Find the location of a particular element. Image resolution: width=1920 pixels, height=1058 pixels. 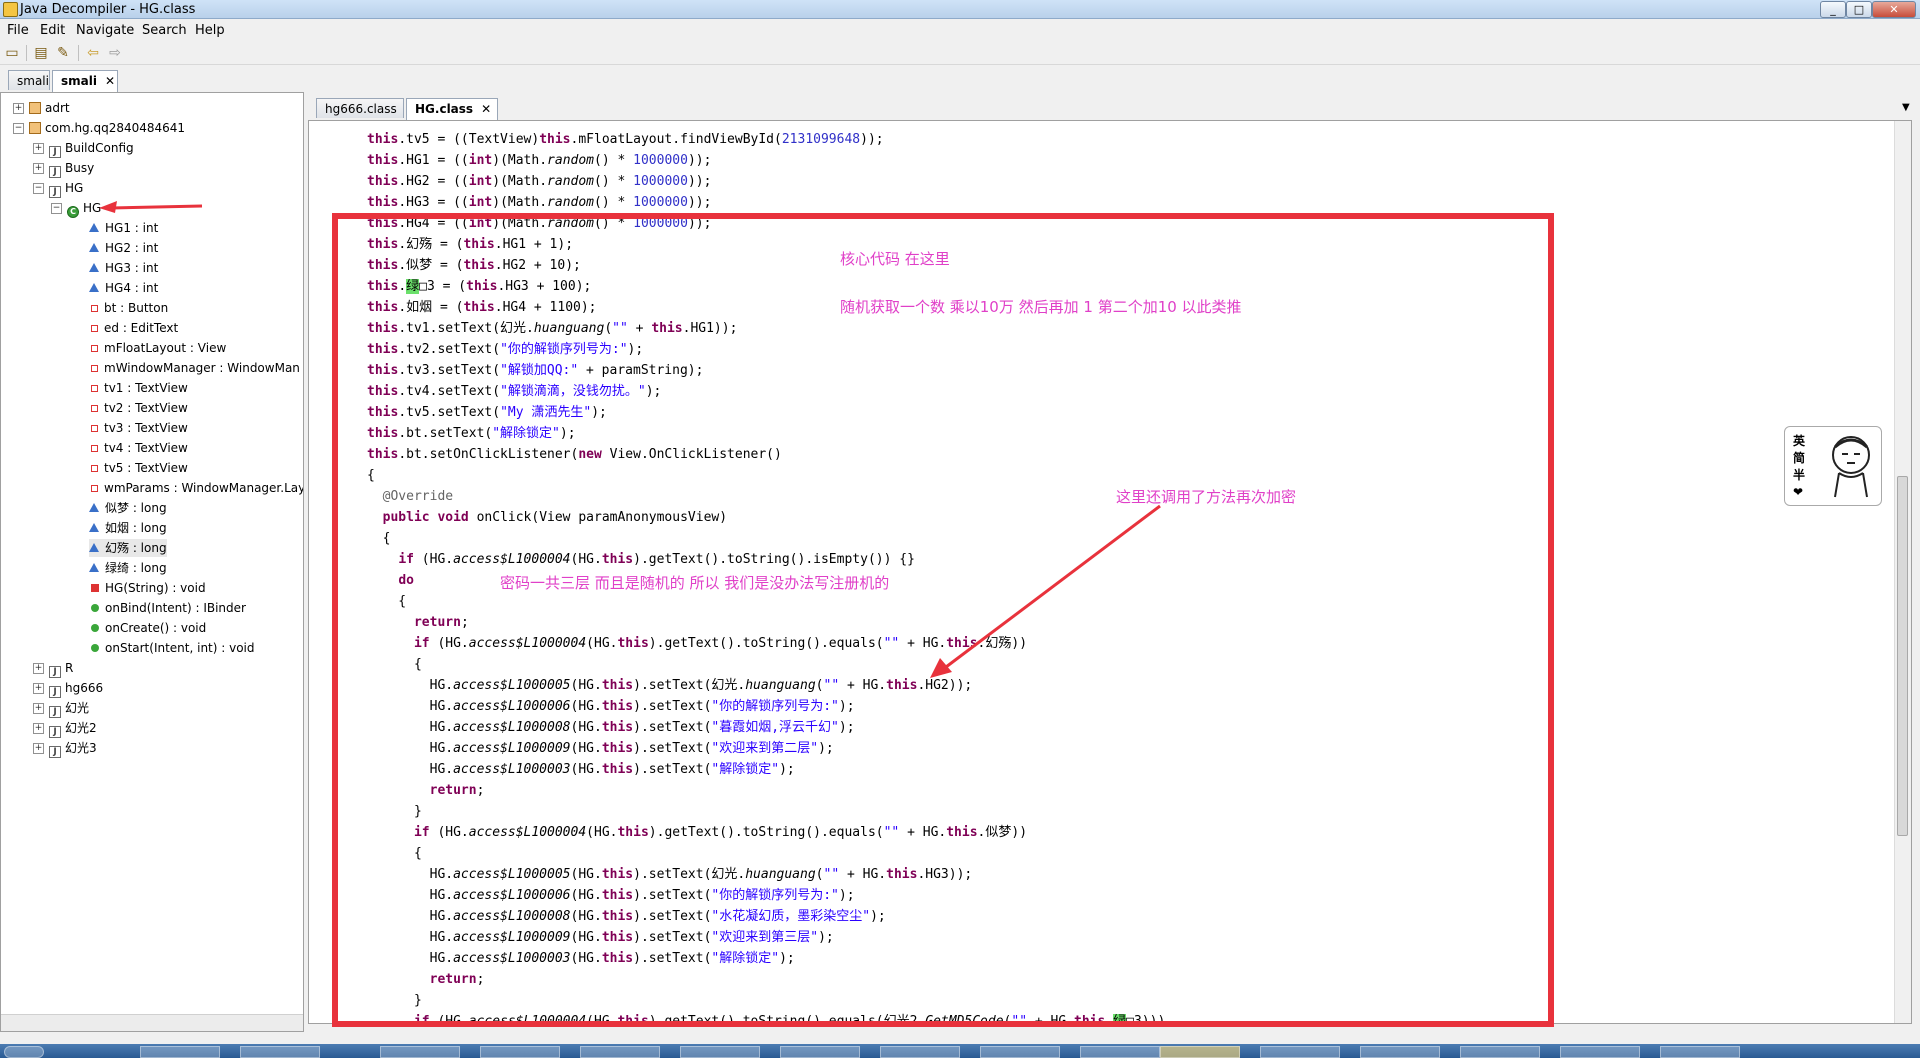

back-icon: ⇦ is located at coordinates (93, 53).